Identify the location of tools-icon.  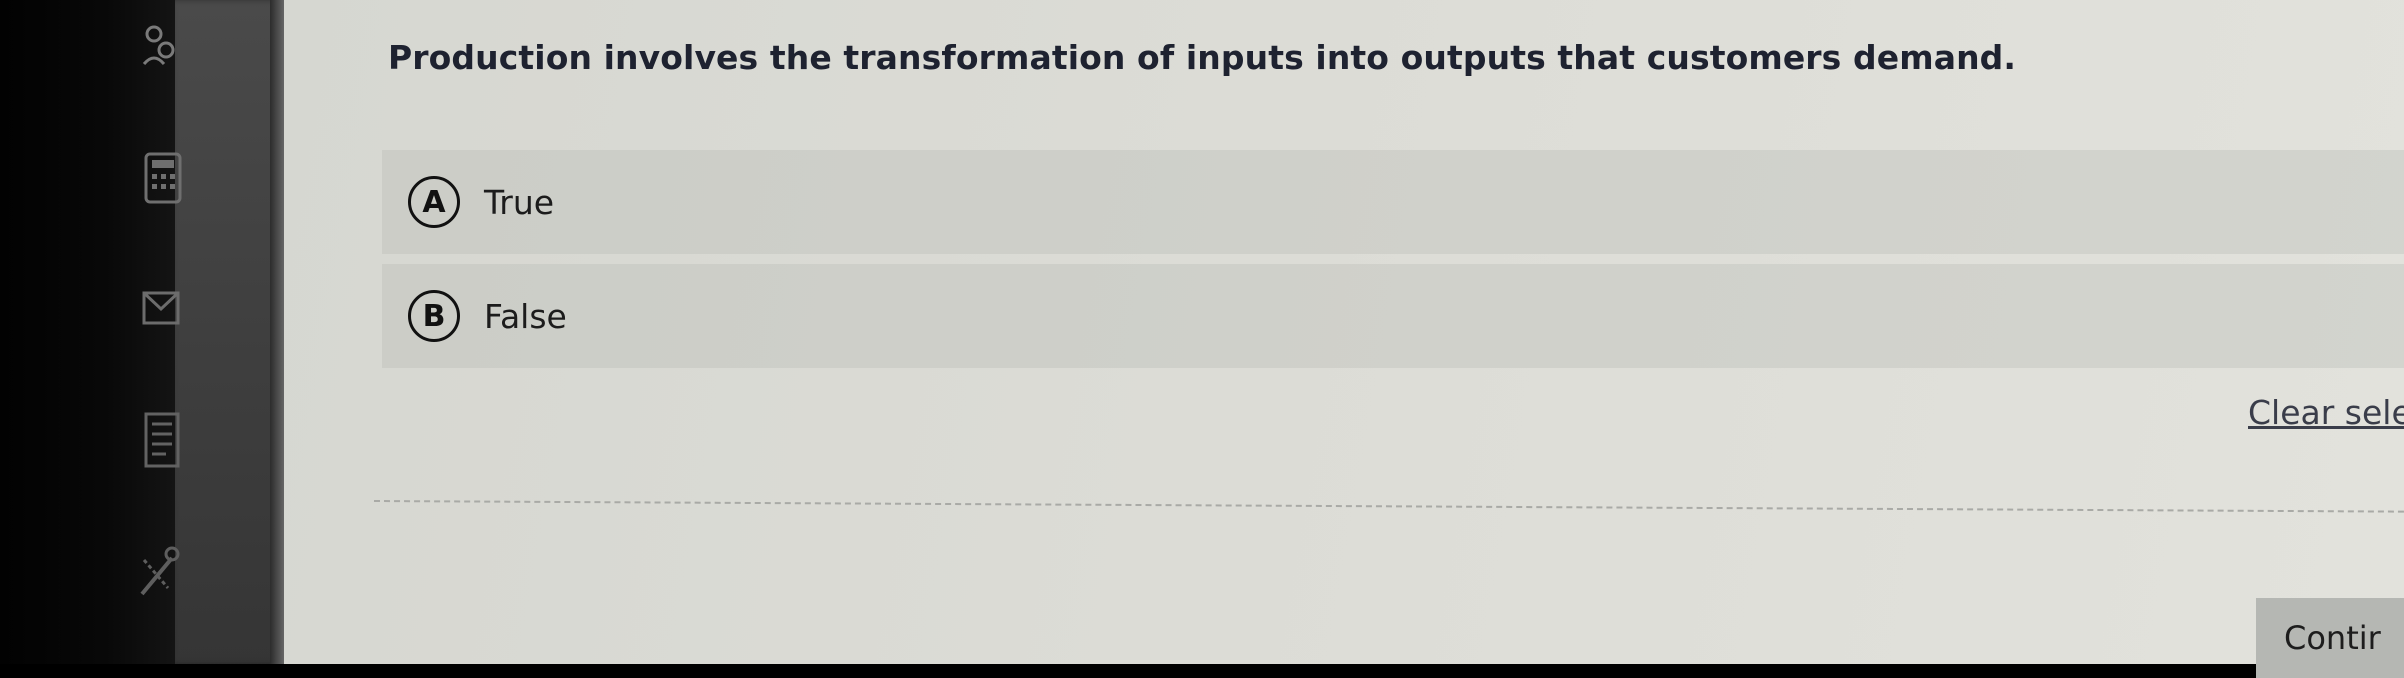
(159, 570).